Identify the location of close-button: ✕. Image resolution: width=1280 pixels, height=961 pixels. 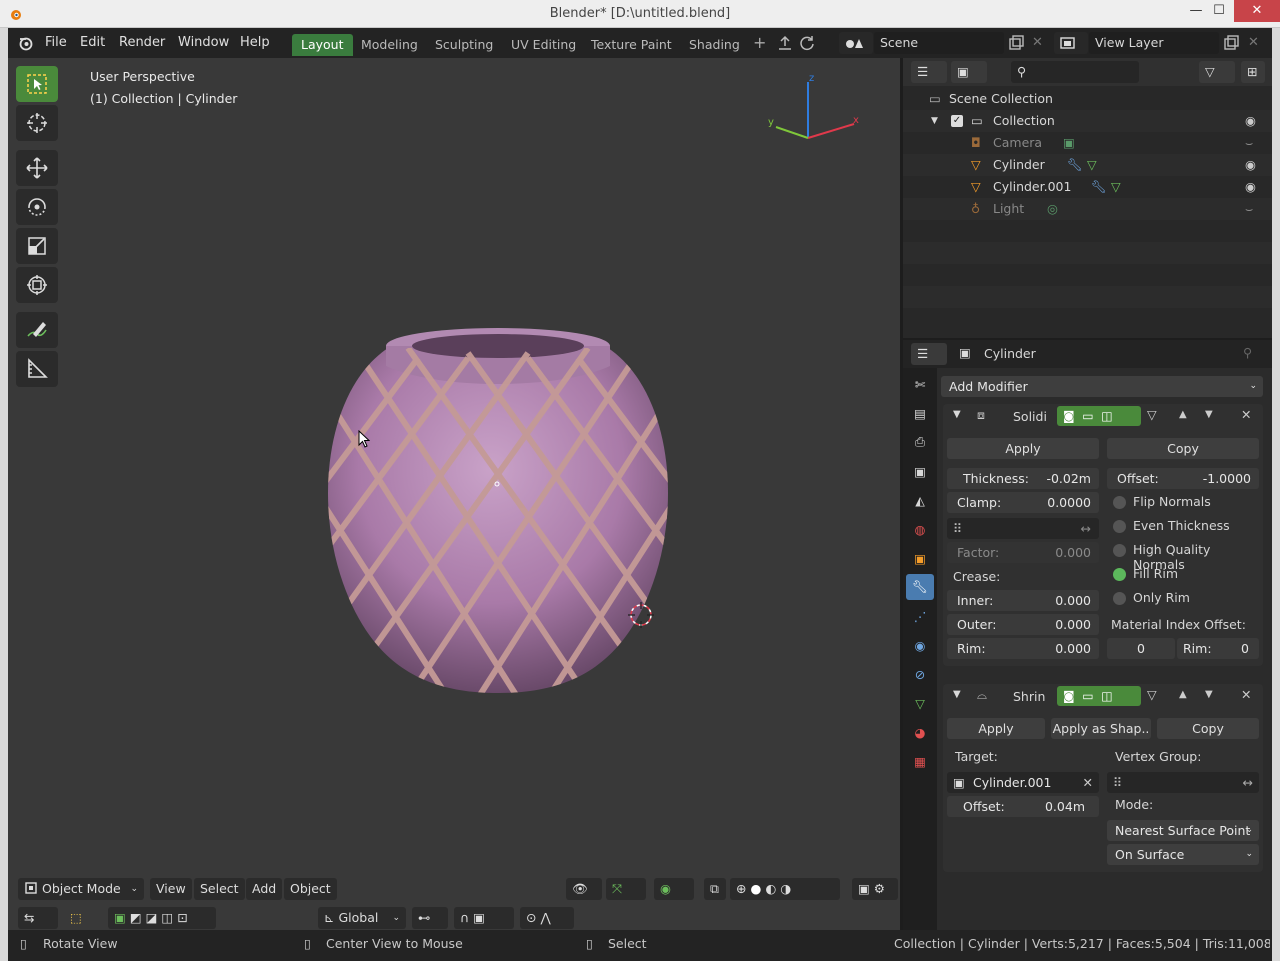
(1257, 11).